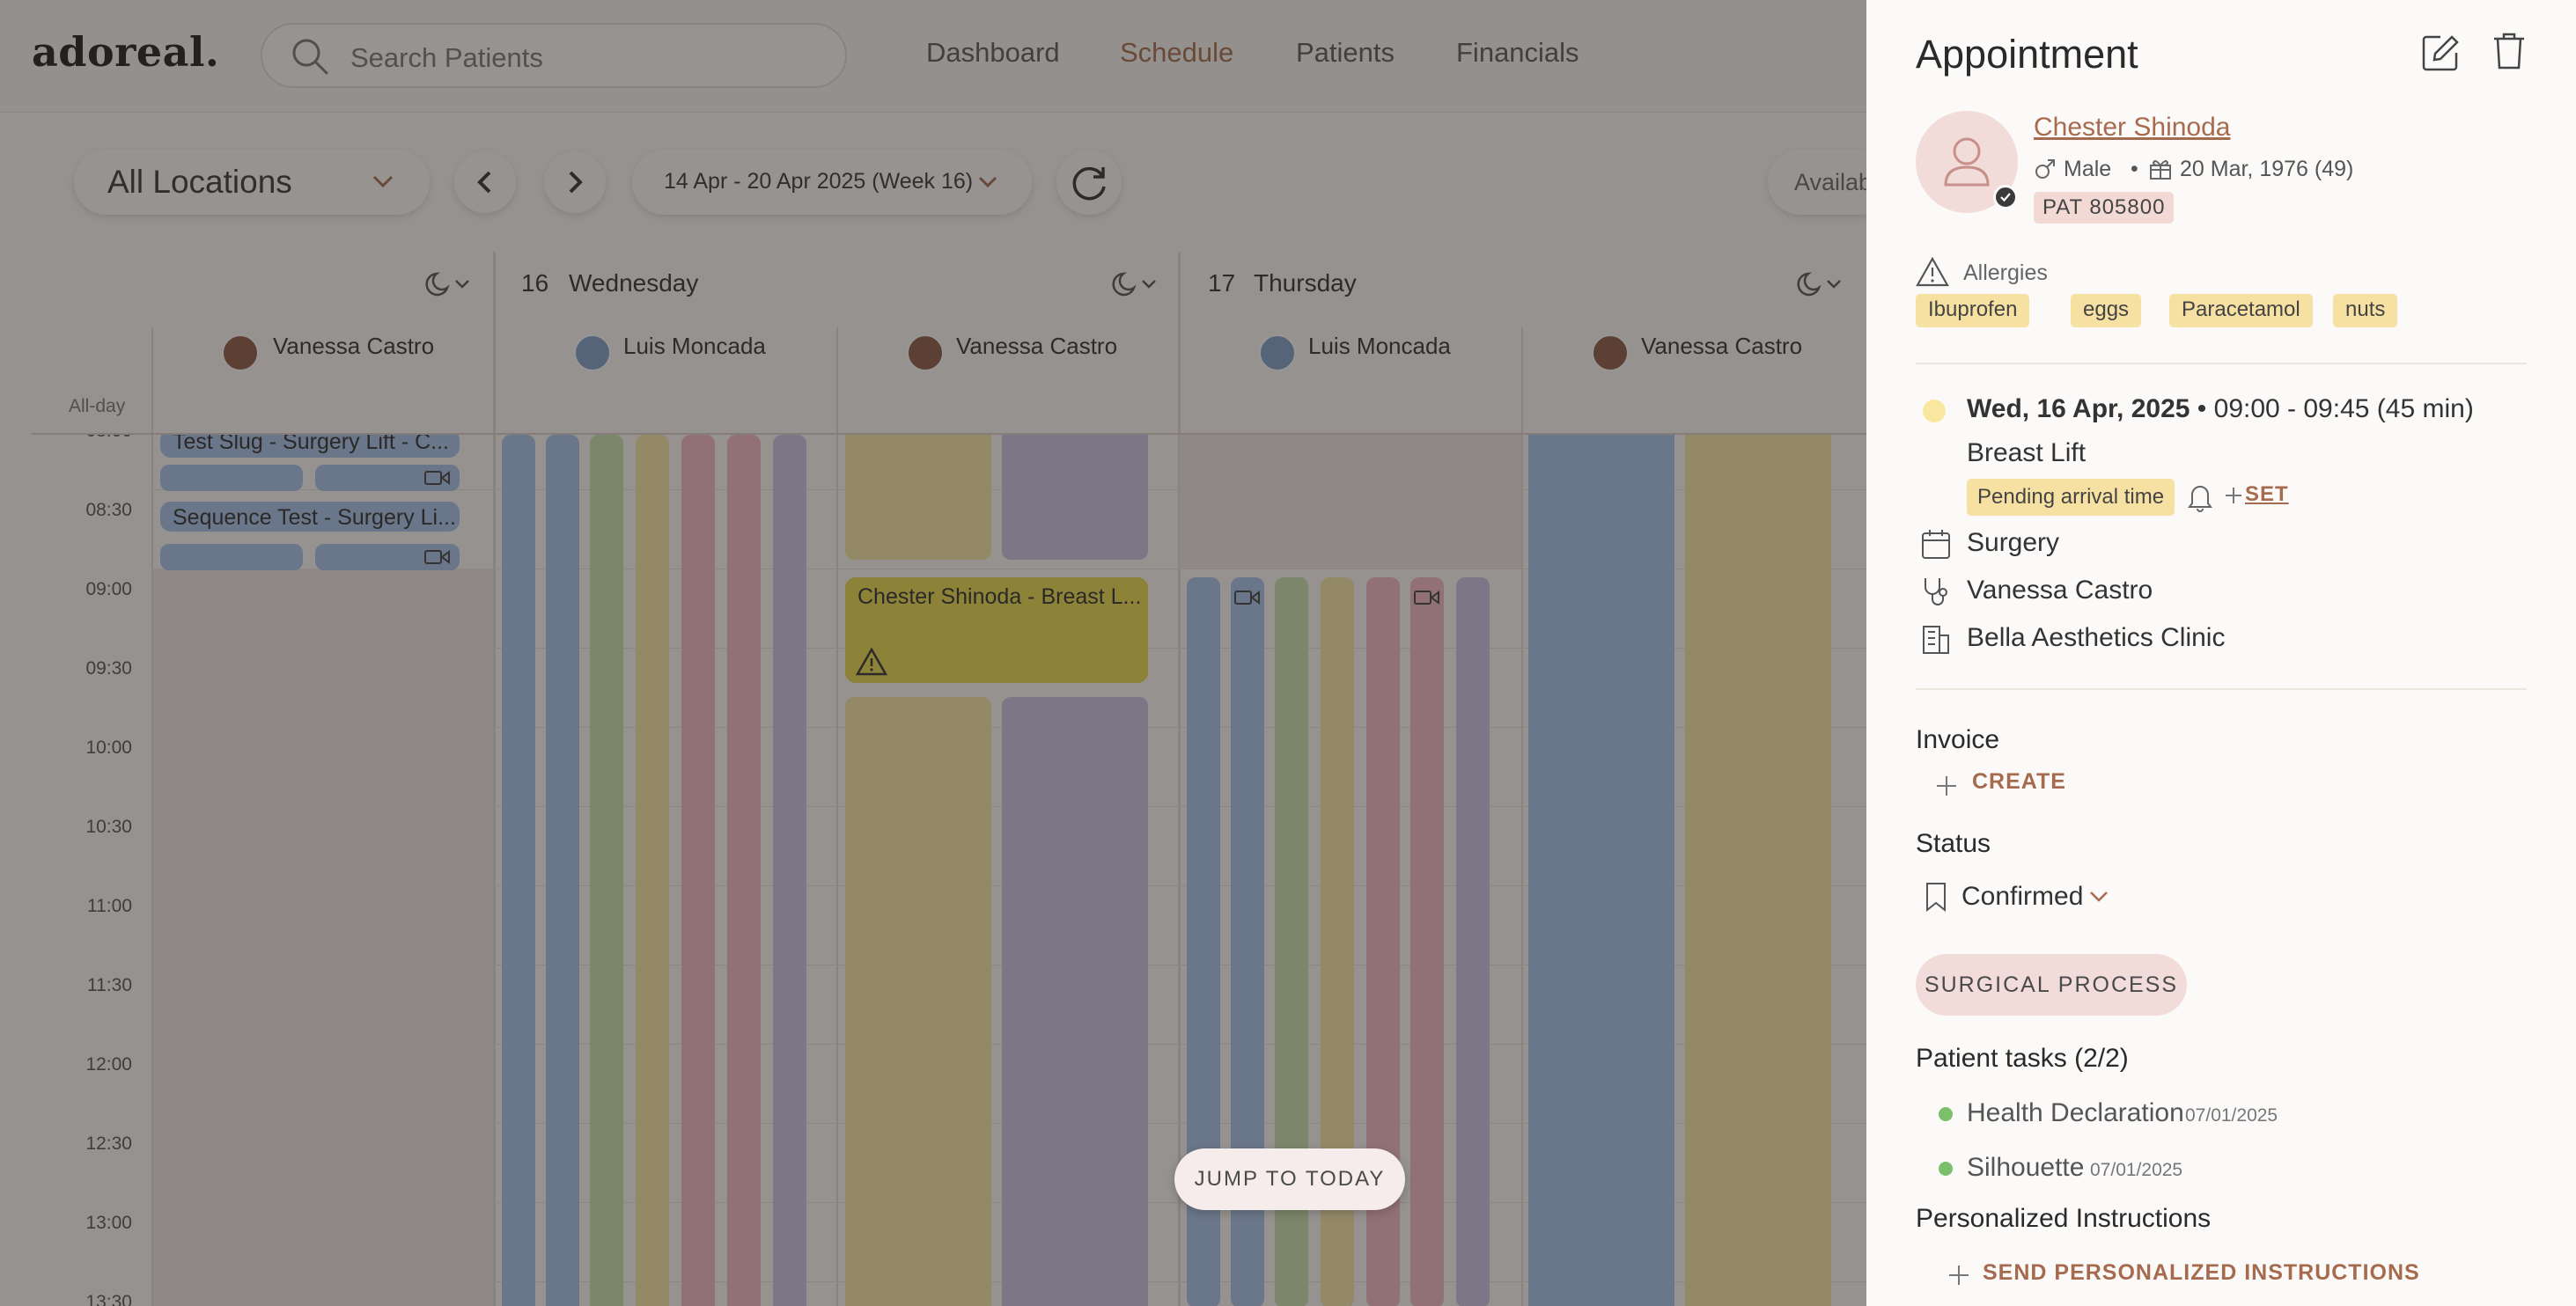 Image resolution: width=2576 pixels, height=1306 pixels. I want to click on send-instructions-button: SEND PERSONALIZED INSTRUCTIONS, so click(2201, 1273).